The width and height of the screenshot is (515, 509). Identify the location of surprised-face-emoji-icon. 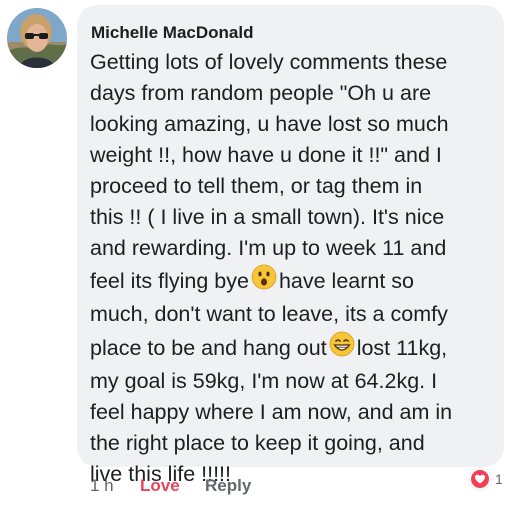
(264, 280).